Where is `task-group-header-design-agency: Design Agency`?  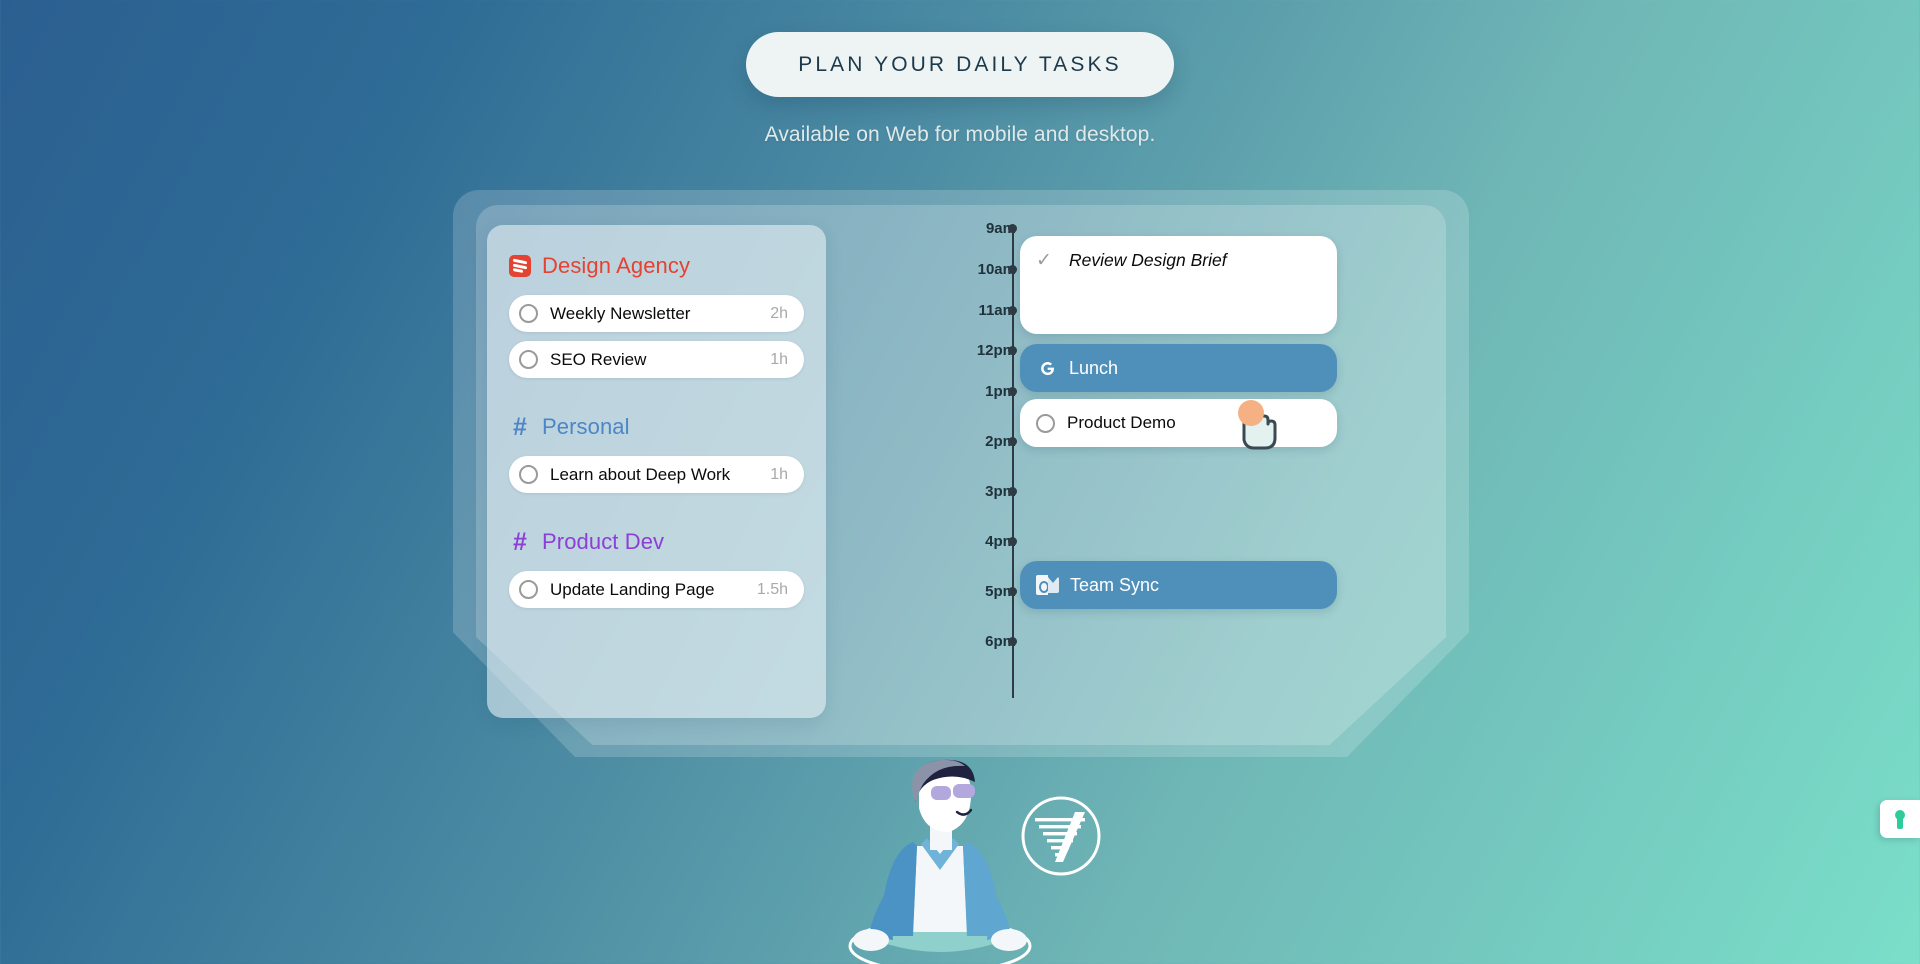 task-group-header-design-agency: Design Agency is located at coordinates (656, 266).